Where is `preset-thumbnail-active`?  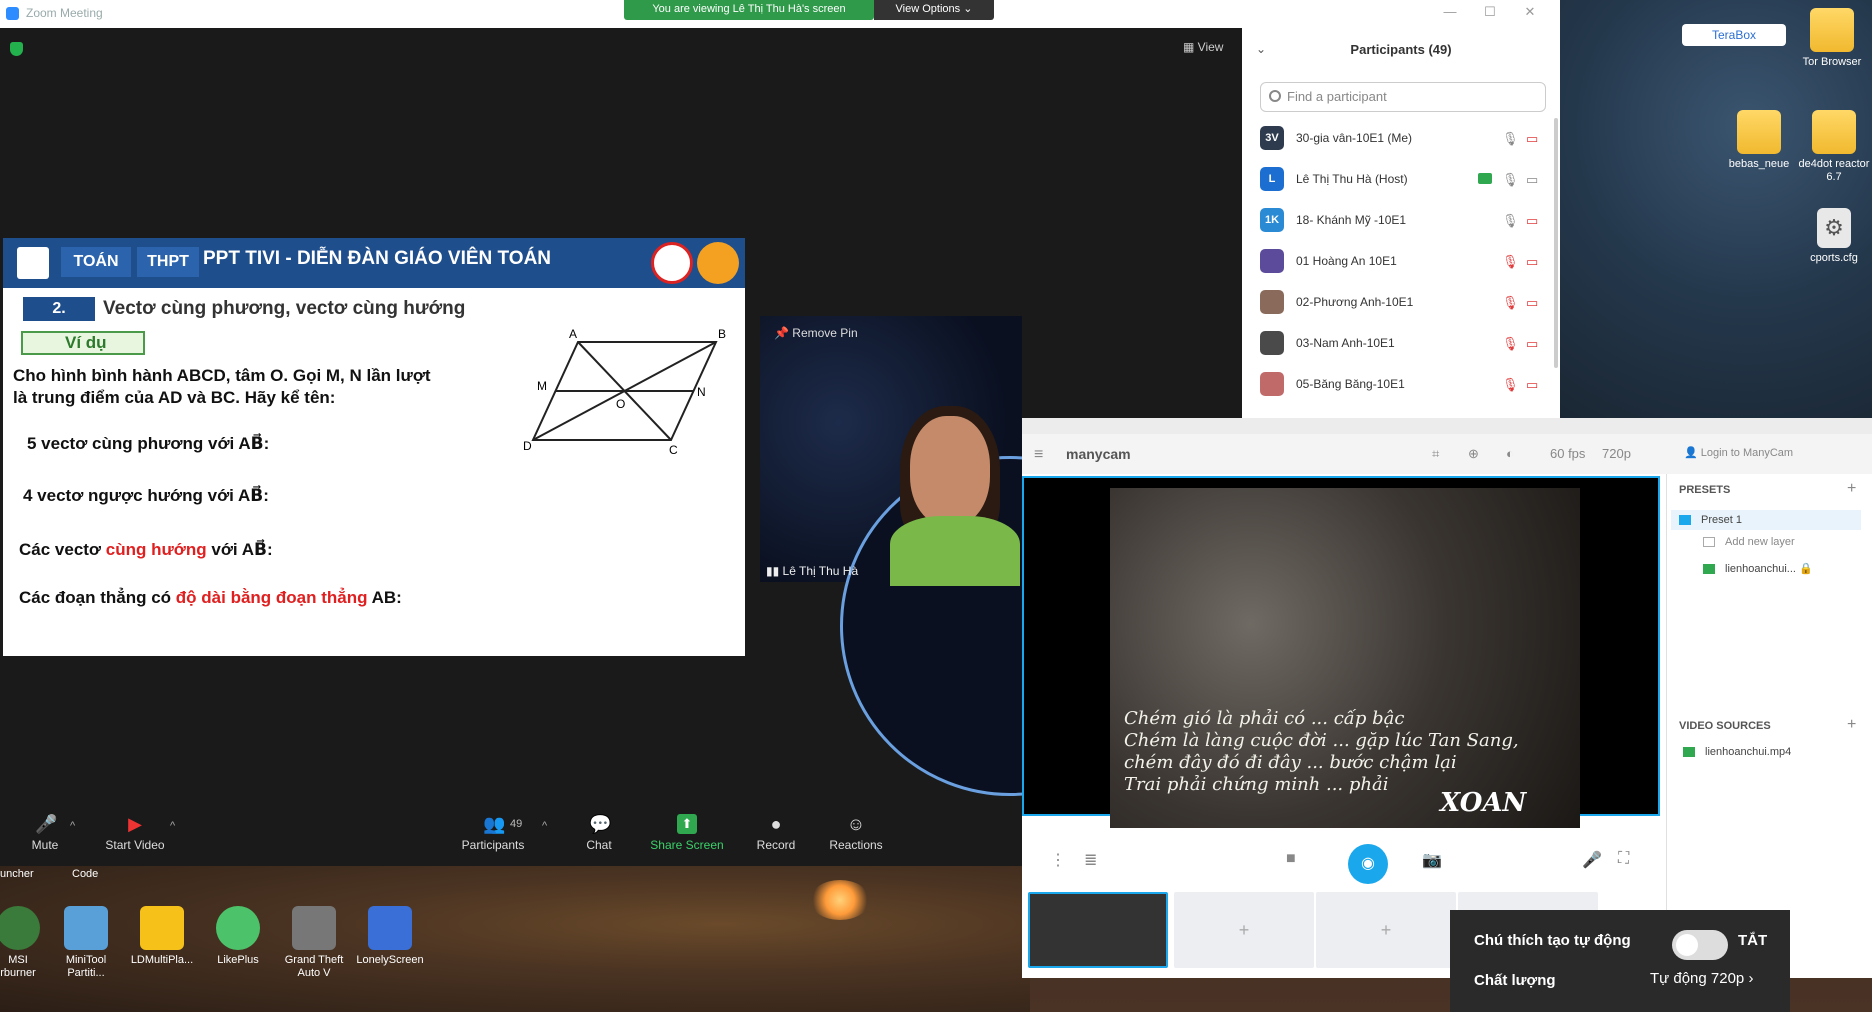 preset-thumbnail-active is located at coordinates (1098, 930).